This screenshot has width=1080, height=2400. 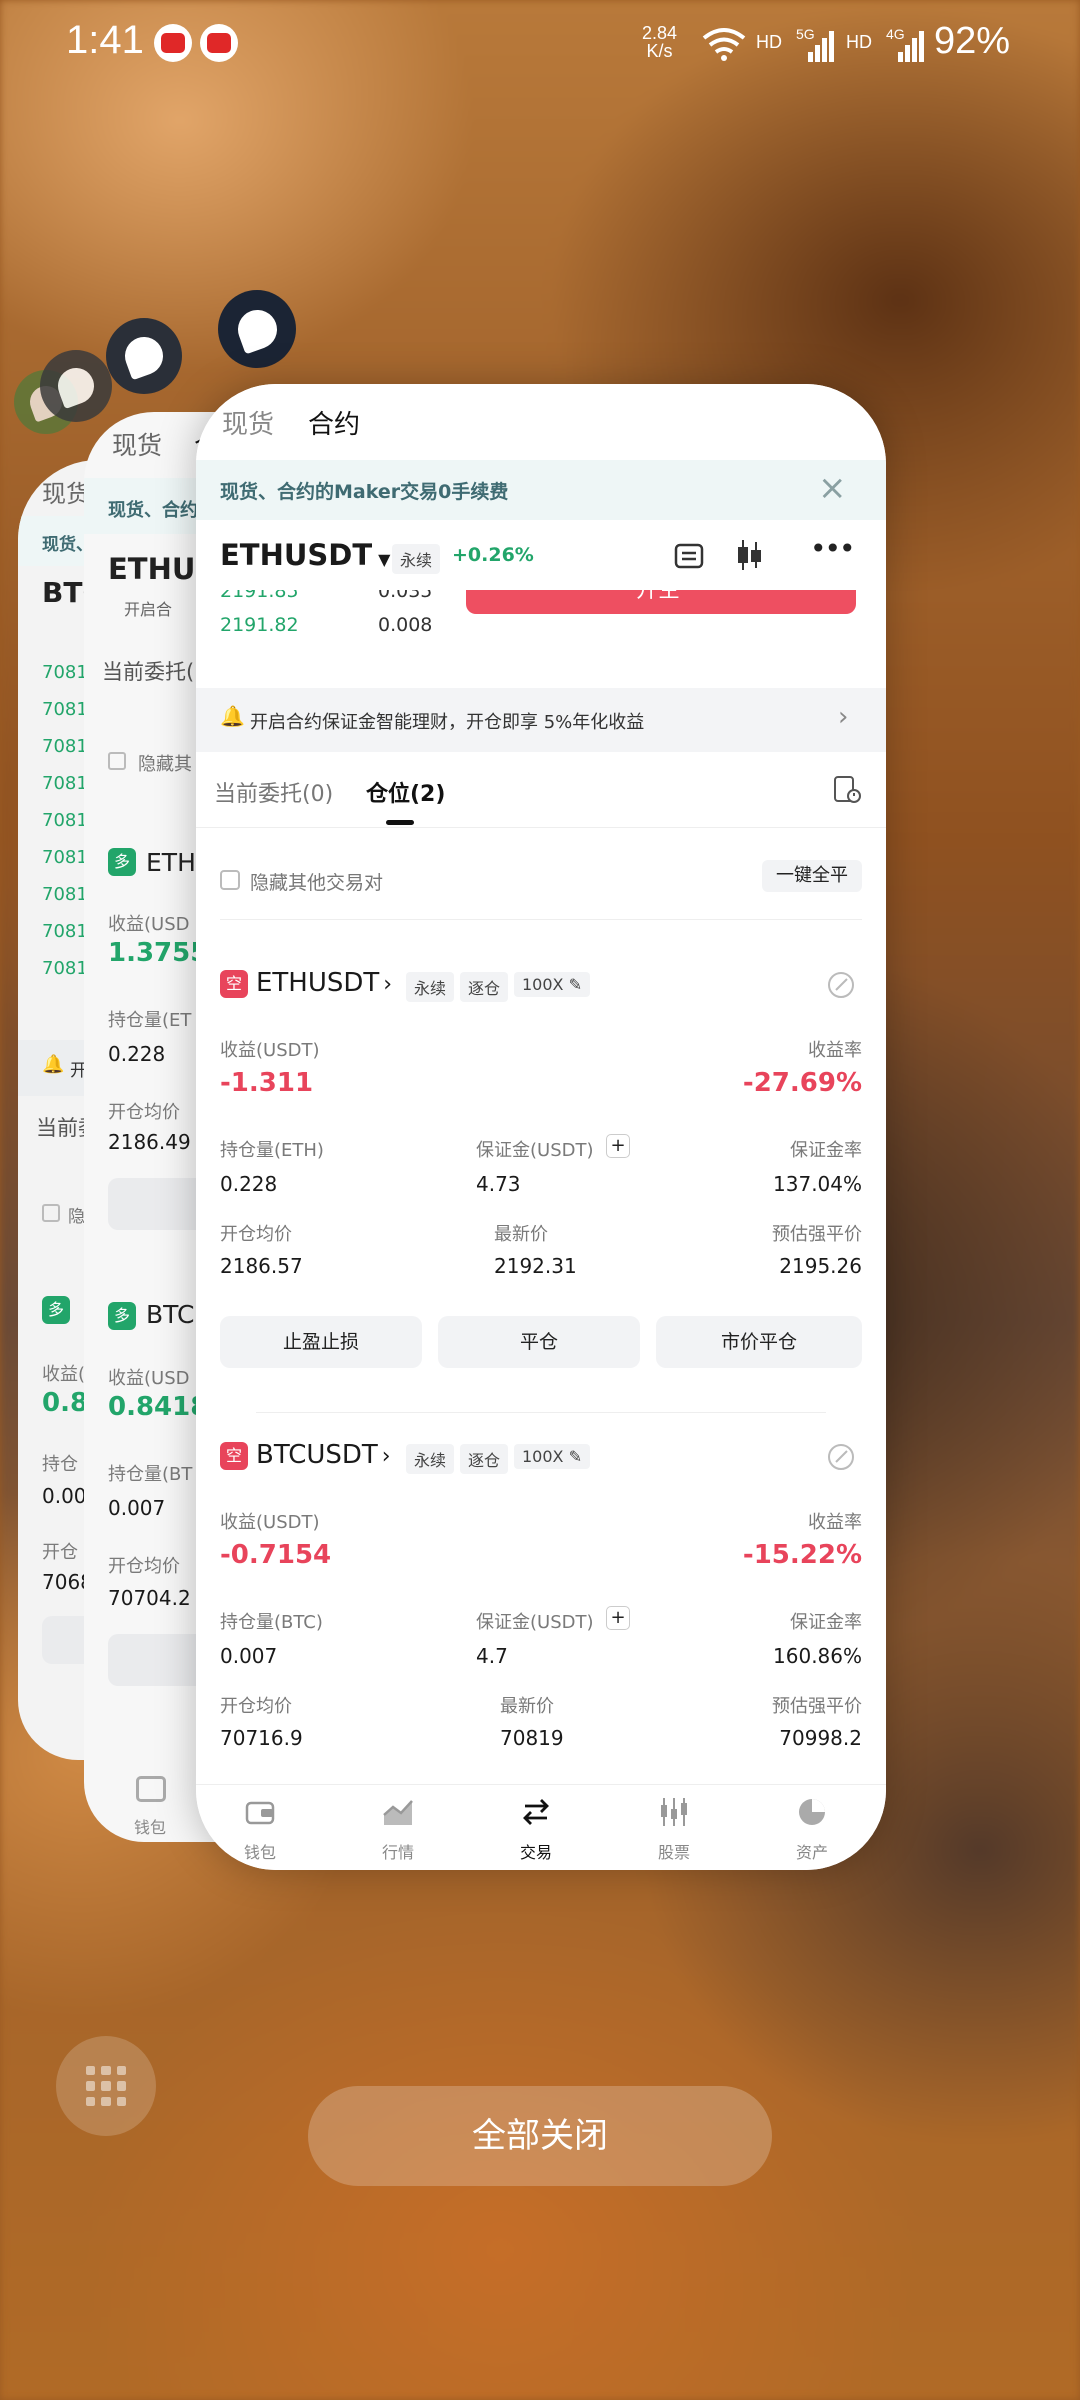 I want to click on promo-banner: 现货、合约的Maker交易0手续费 ×, so click(x=541, y=490).